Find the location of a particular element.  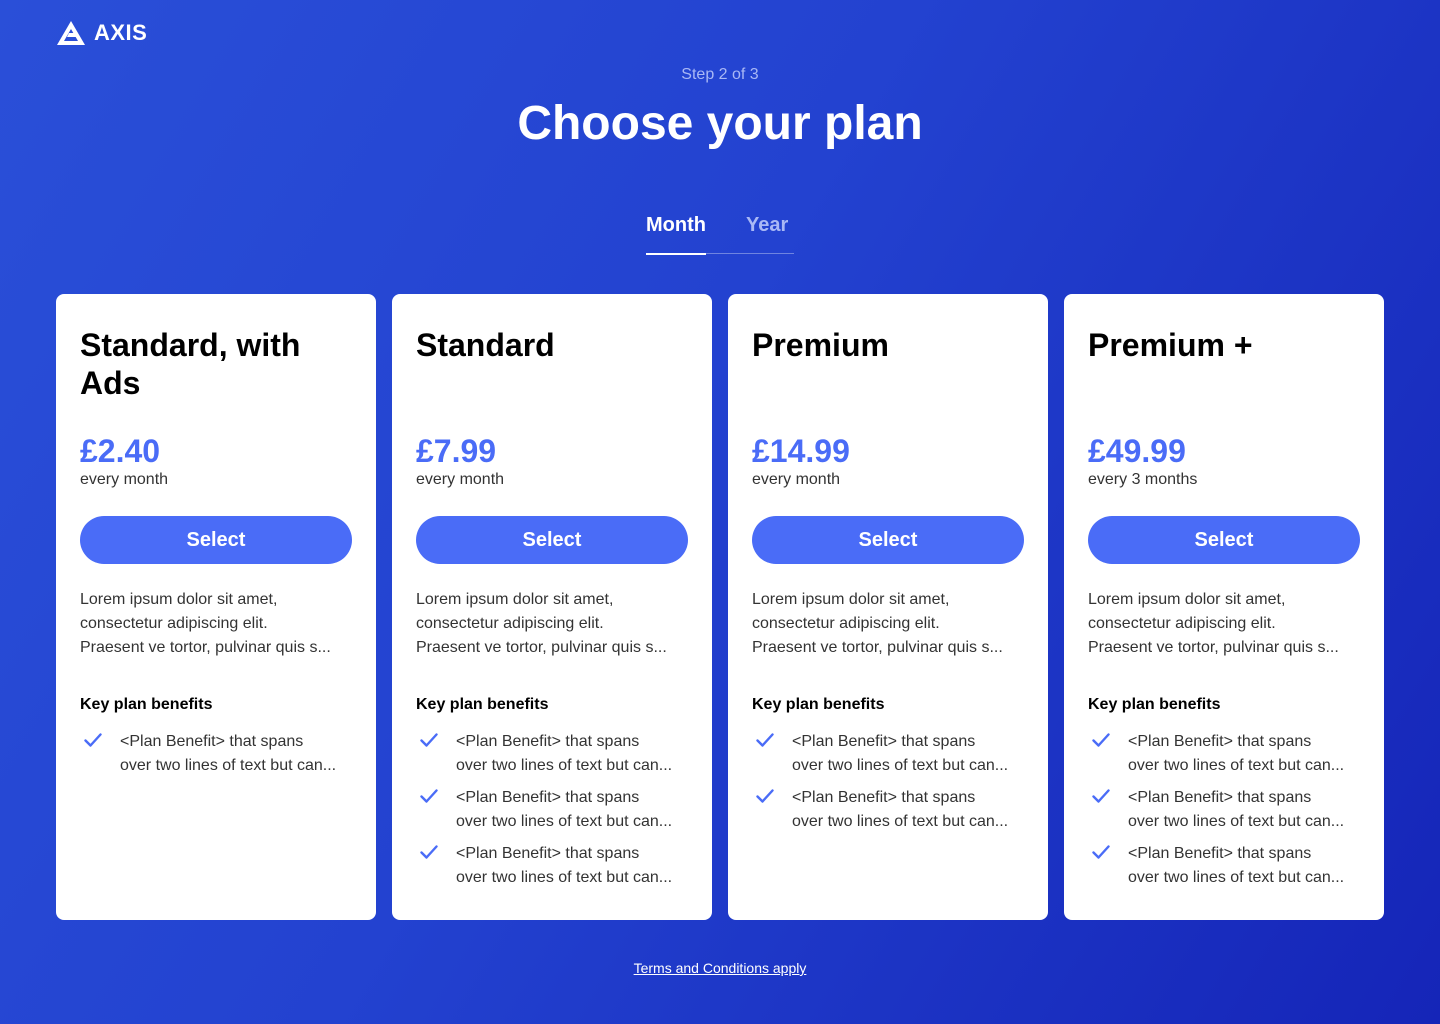

terms-link: Terms and Conditions apply is located at coordinates (720, 968).